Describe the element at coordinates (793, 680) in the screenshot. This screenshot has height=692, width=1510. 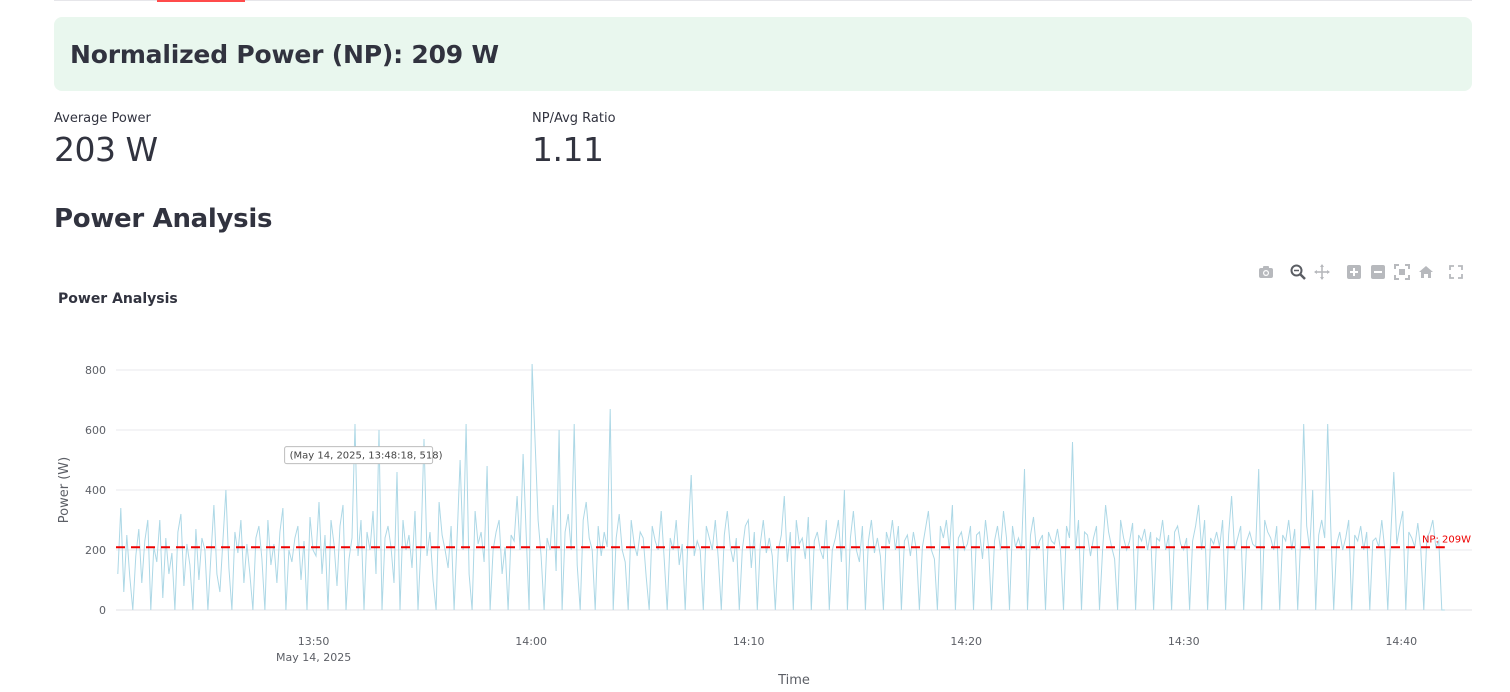
I see `x-axis-label: Time` at that location.